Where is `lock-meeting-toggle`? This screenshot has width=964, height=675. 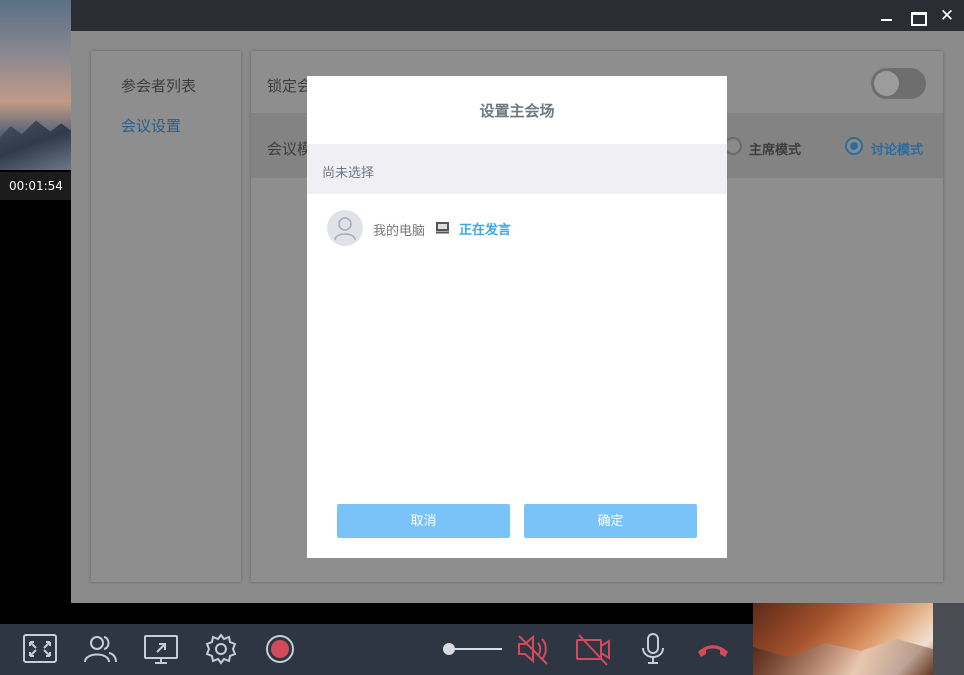
lock-meeting-toggle is located at coordinates (898, 83).